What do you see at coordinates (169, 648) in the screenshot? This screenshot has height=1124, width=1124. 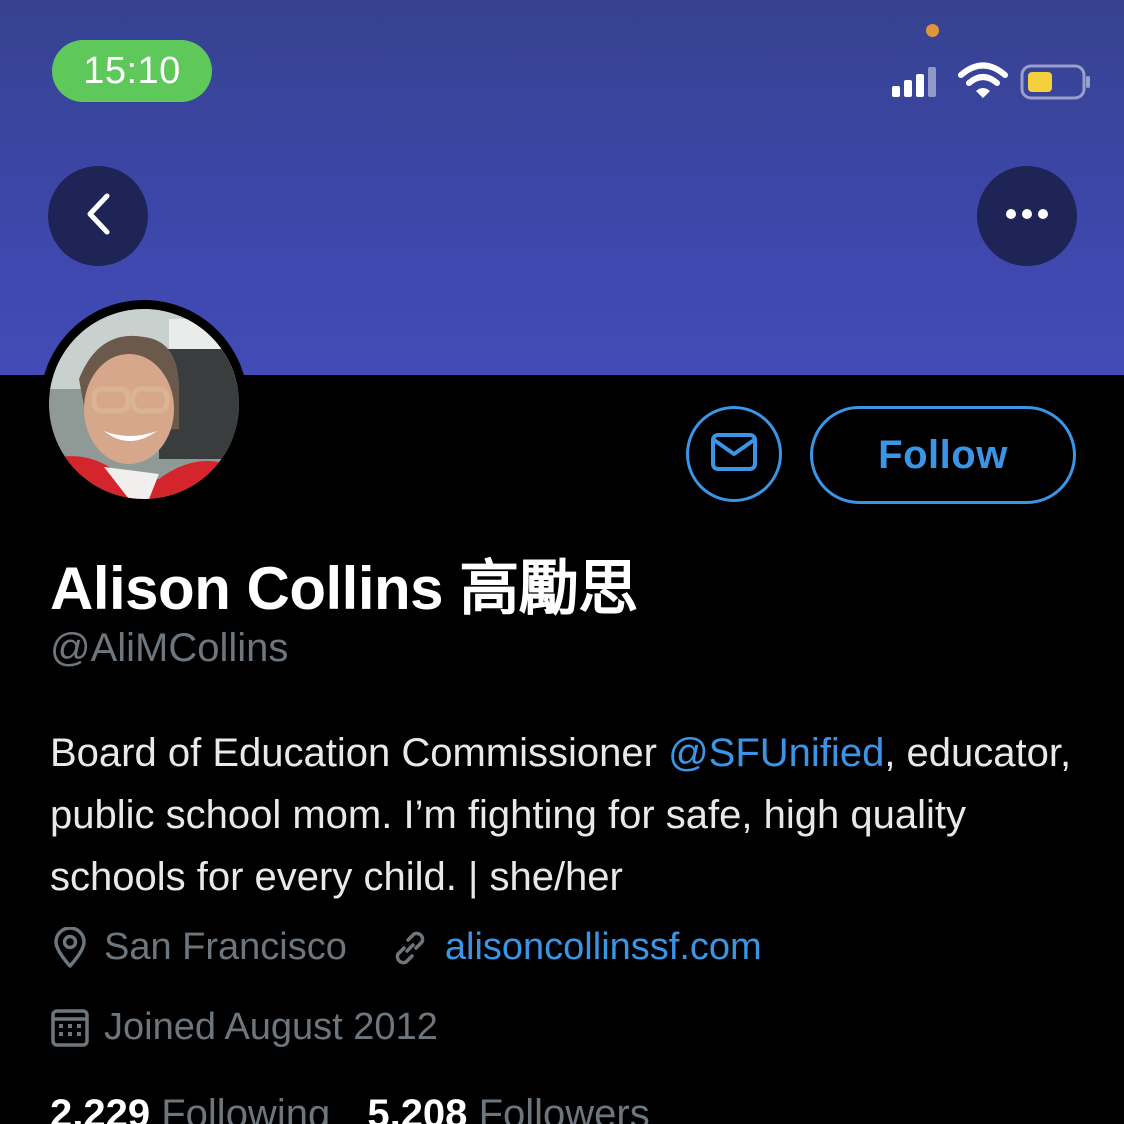 I see `profile-handle: @AliMCollins` at bounding box center [169, 648].